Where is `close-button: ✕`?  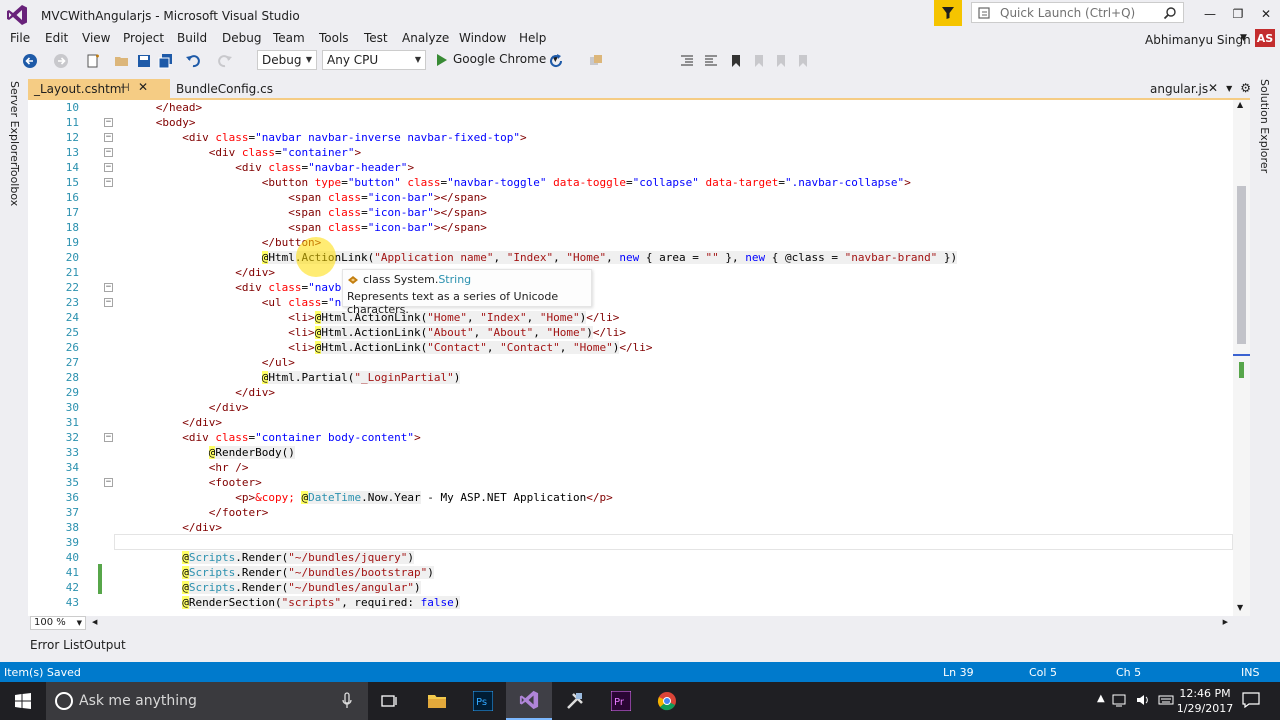 close-button: ✕ is located at coordinates (1266, 14).